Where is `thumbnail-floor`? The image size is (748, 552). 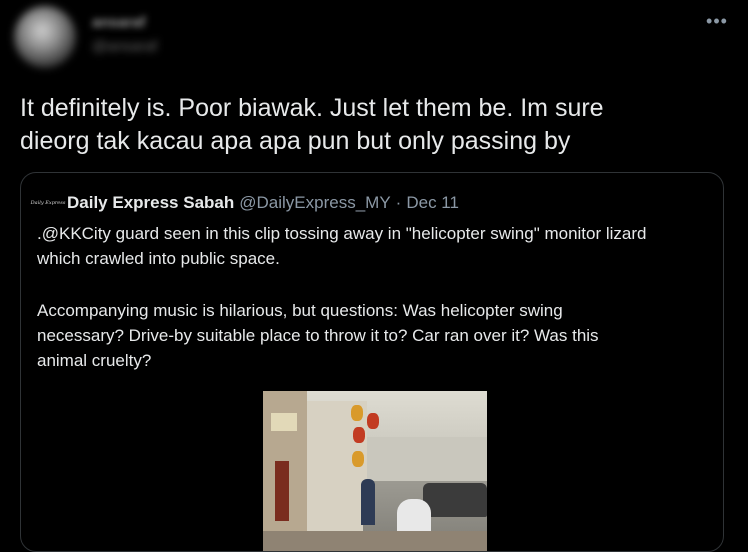 thumbnail-floor is located at coordinates (375, 541).